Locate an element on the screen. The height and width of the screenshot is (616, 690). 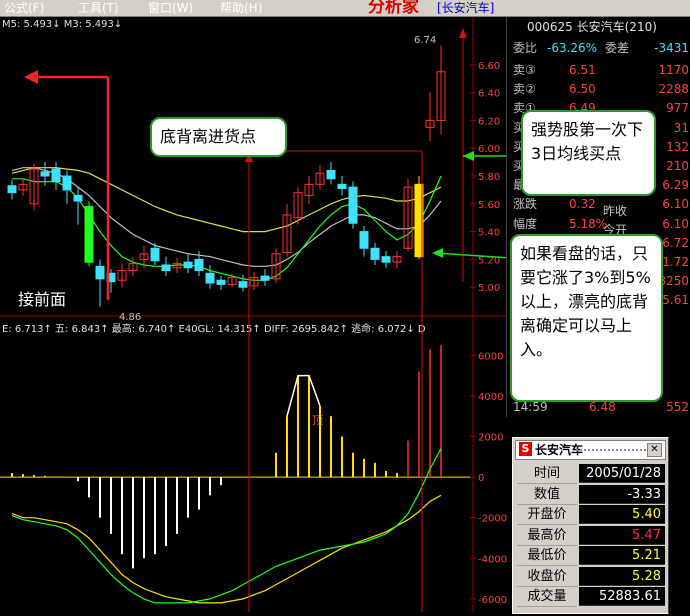
moving-average-lines is located at coordinates (226, 224).